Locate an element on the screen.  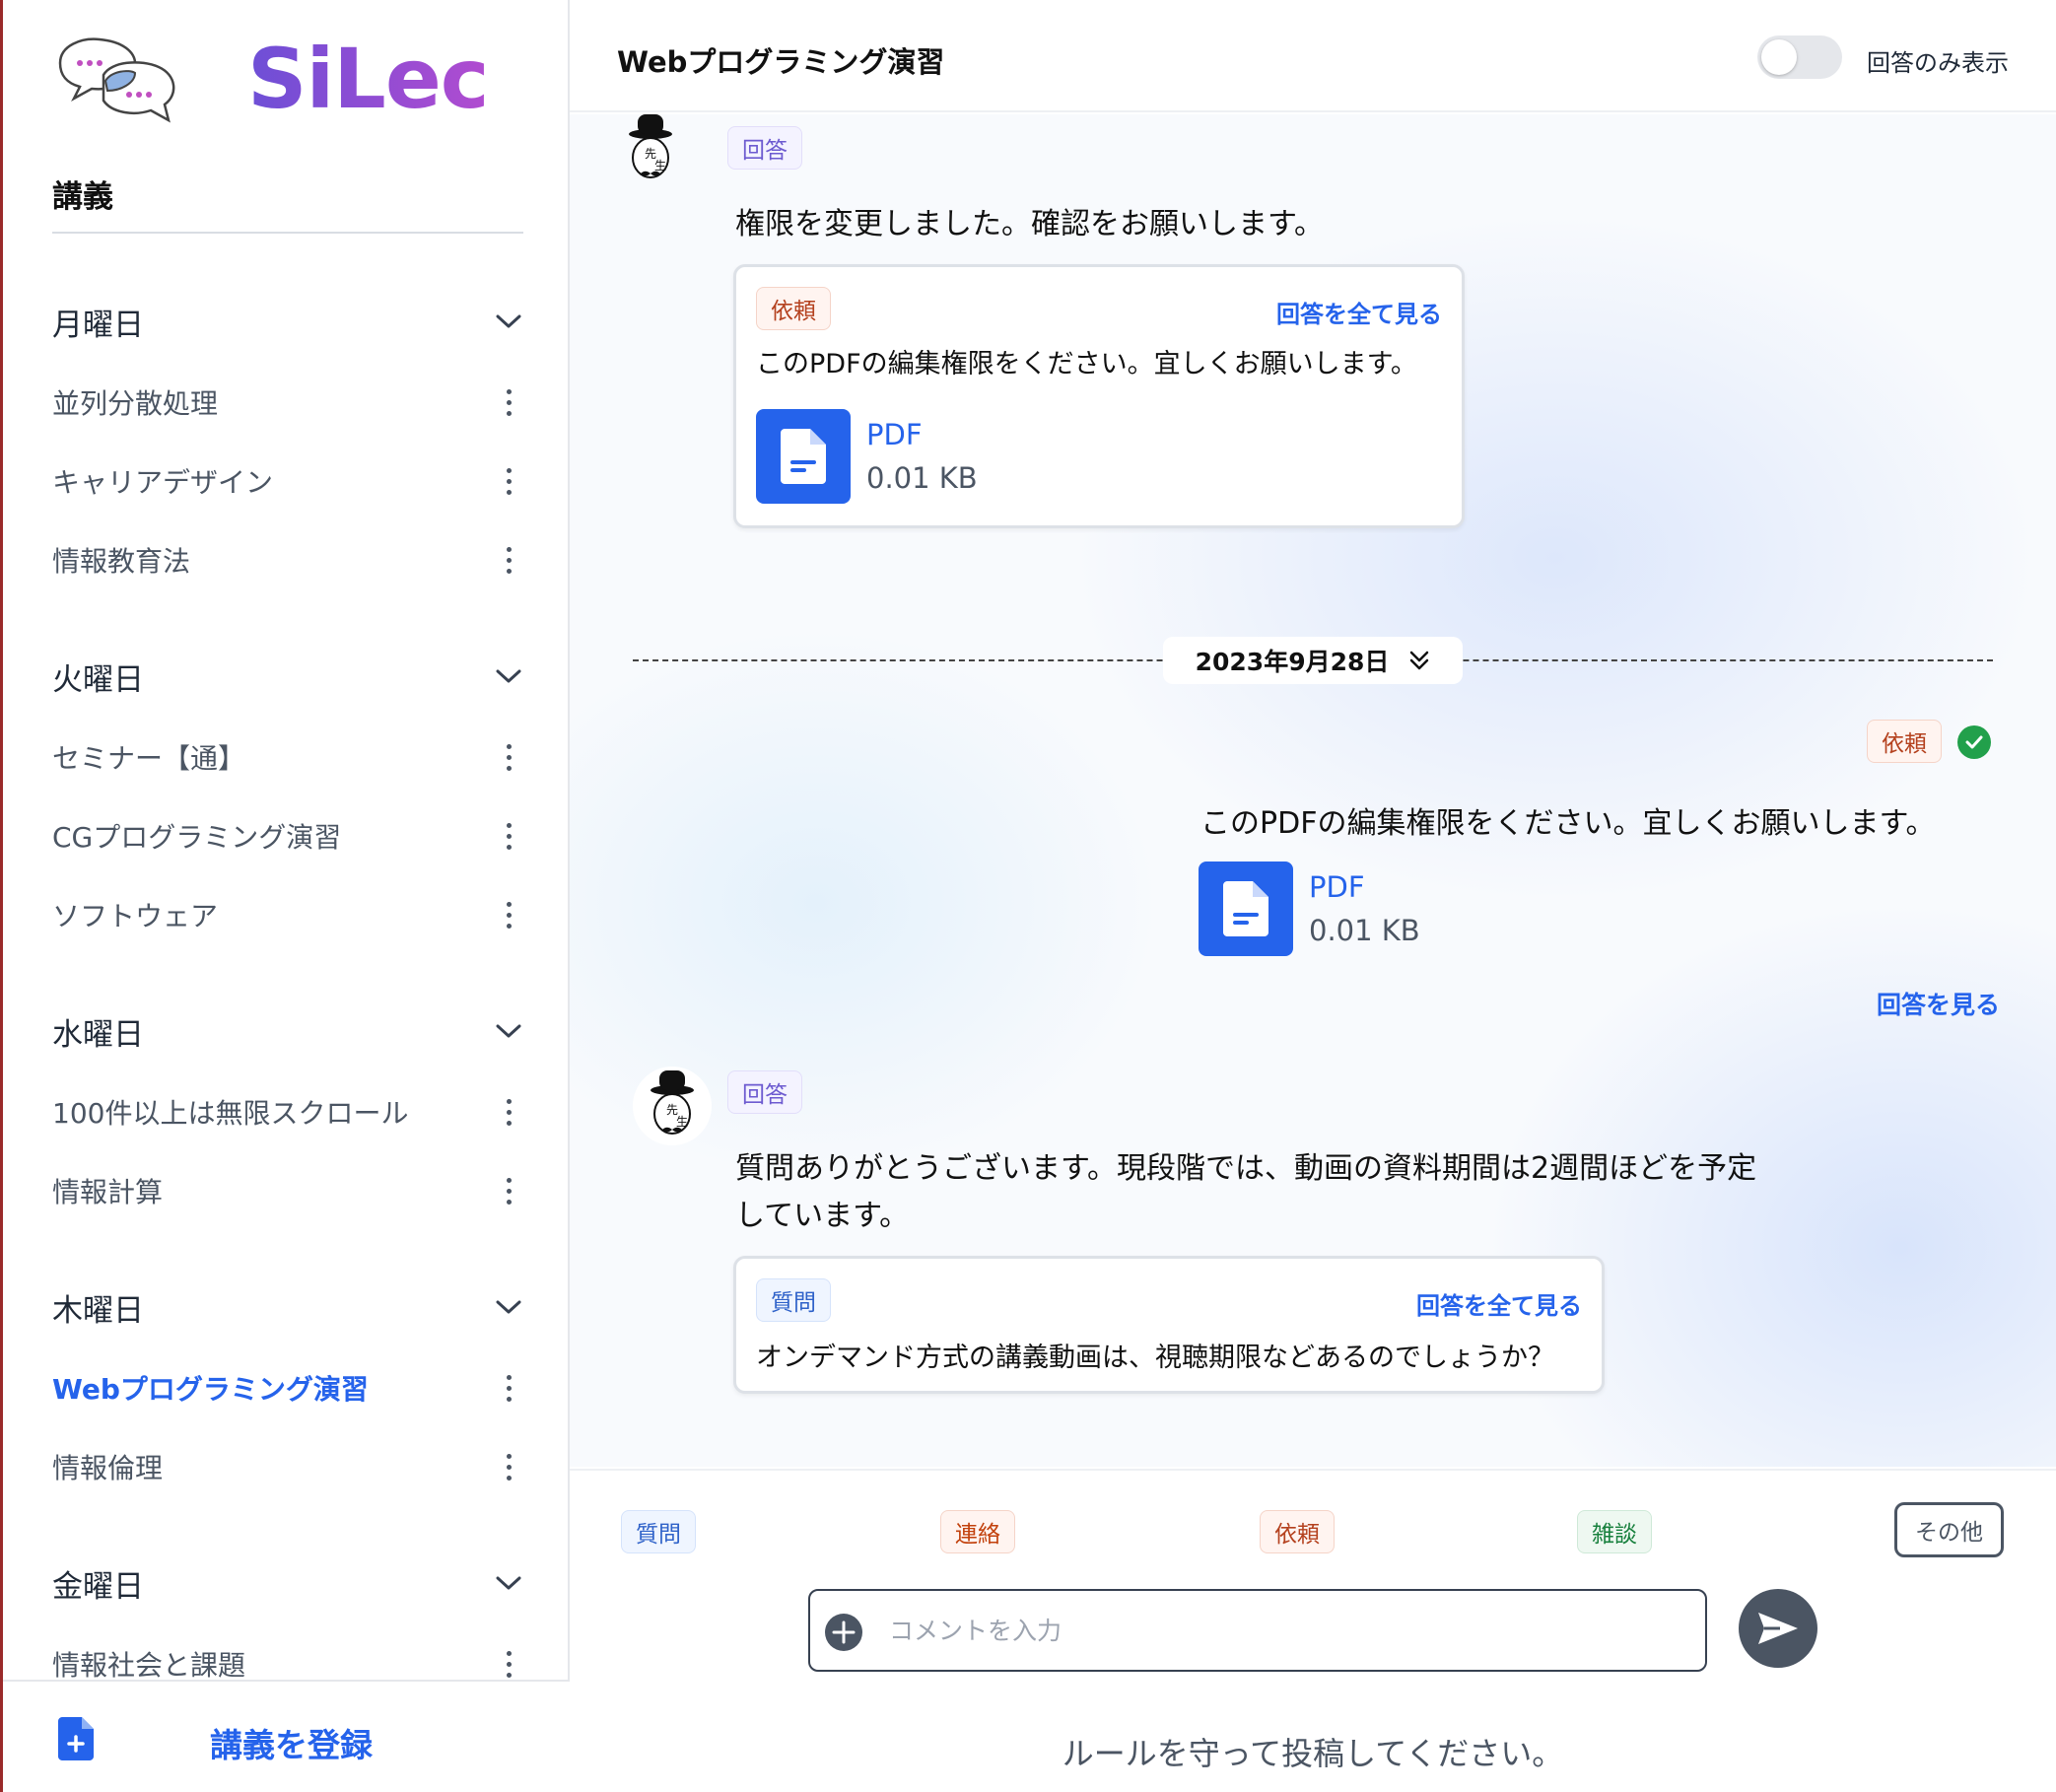
send-button is located at coordinates (1778, 1628).